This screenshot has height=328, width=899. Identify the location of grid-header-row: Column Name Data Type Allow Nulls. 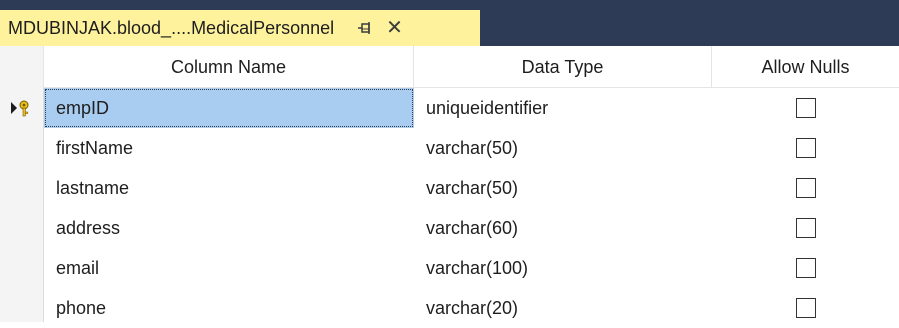
(449, 67).